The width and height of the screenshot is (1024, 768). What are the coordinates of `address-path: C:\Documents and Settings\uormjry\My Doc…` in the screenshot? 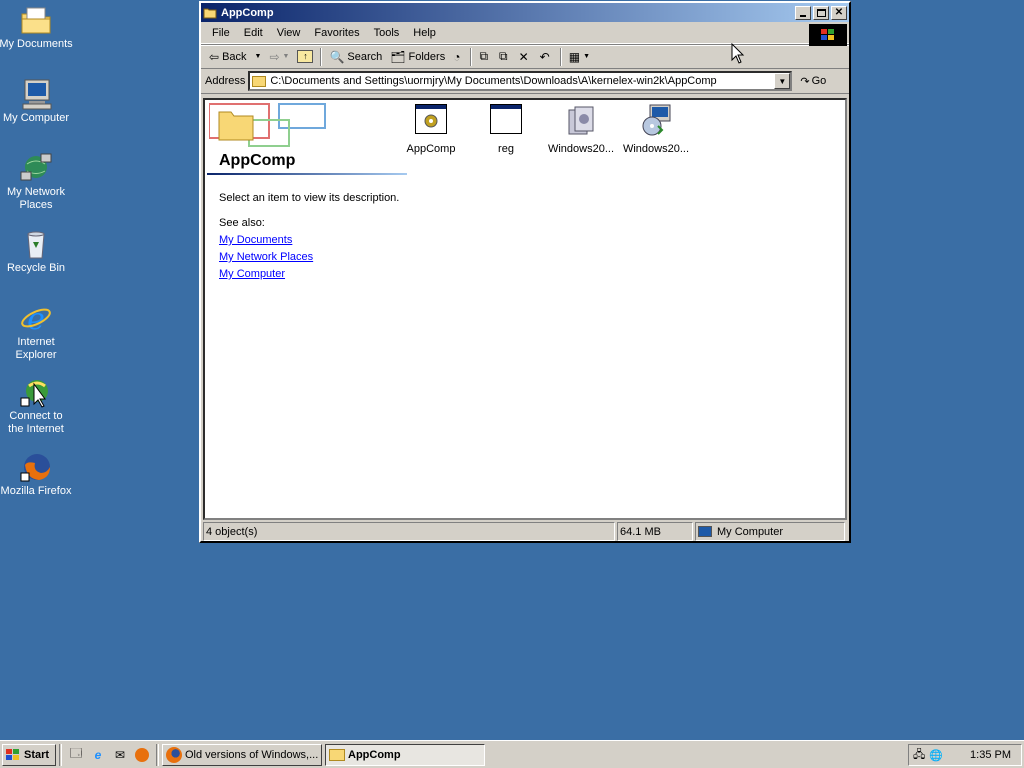 It's located at (493, 81).